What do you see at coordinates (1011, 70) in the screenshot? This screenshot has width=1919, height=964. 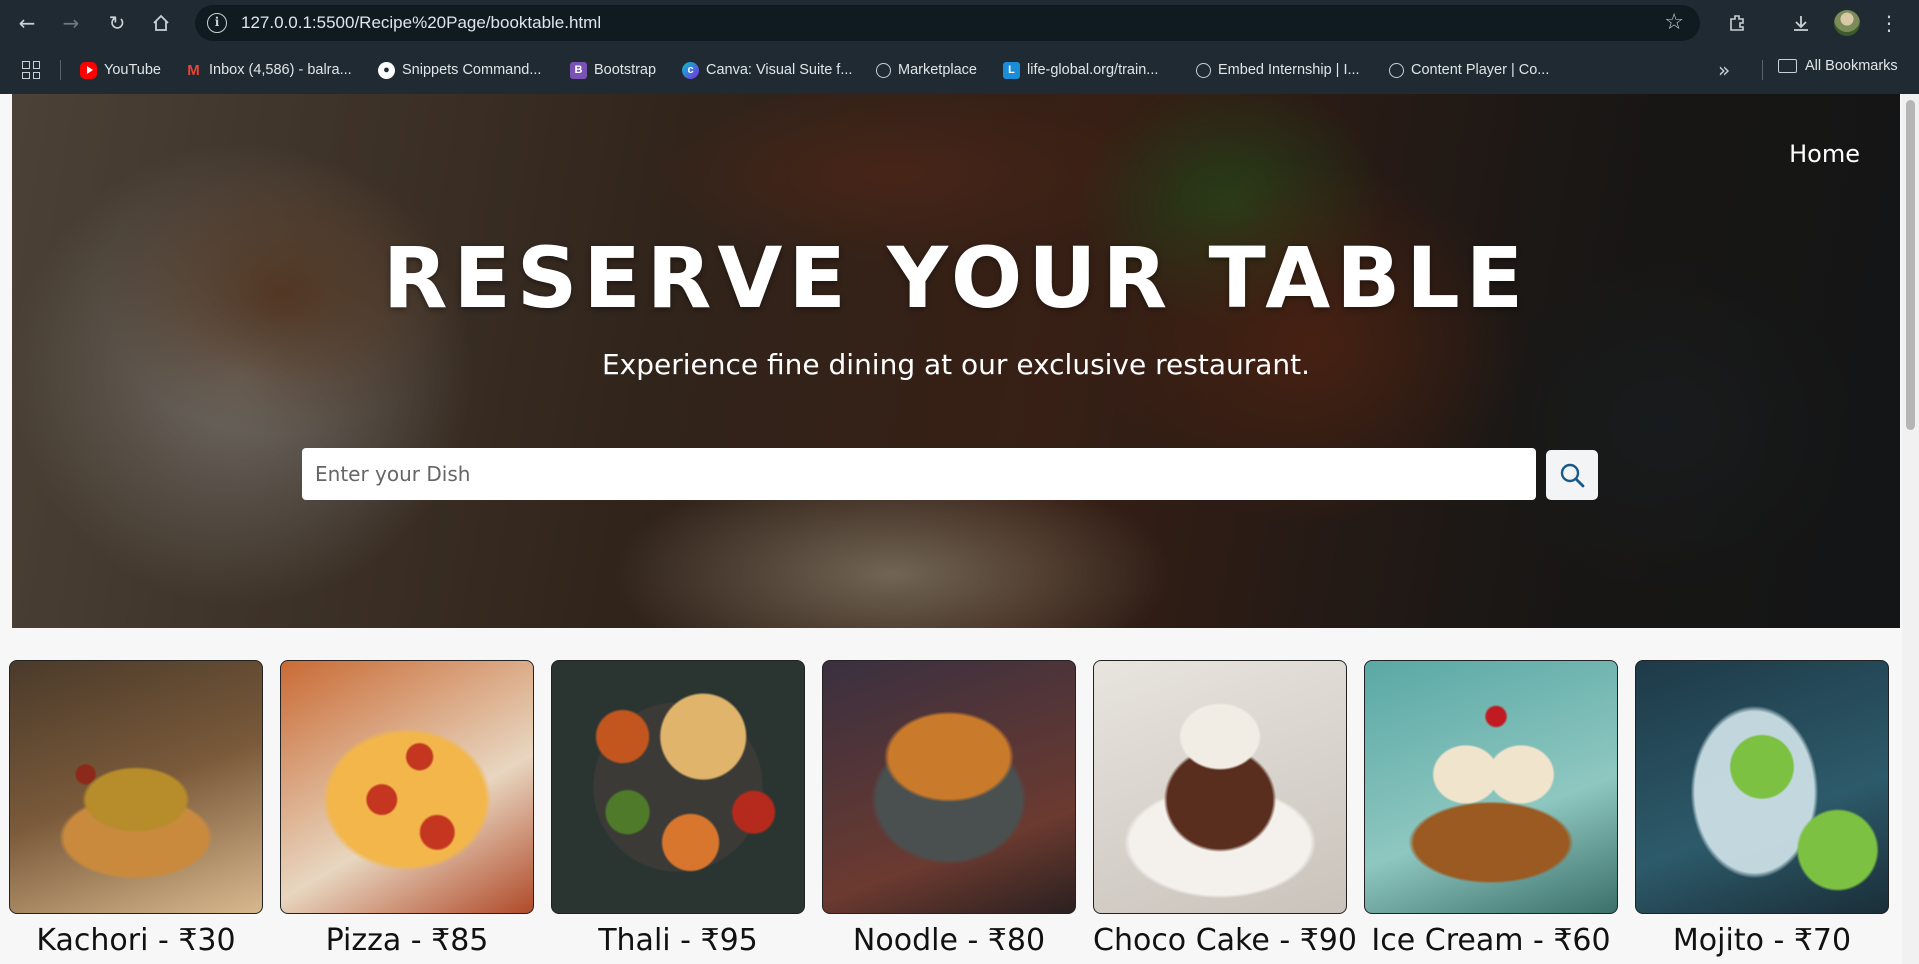 I see `life-global-icon: L` at bounding box center [1011, 70].